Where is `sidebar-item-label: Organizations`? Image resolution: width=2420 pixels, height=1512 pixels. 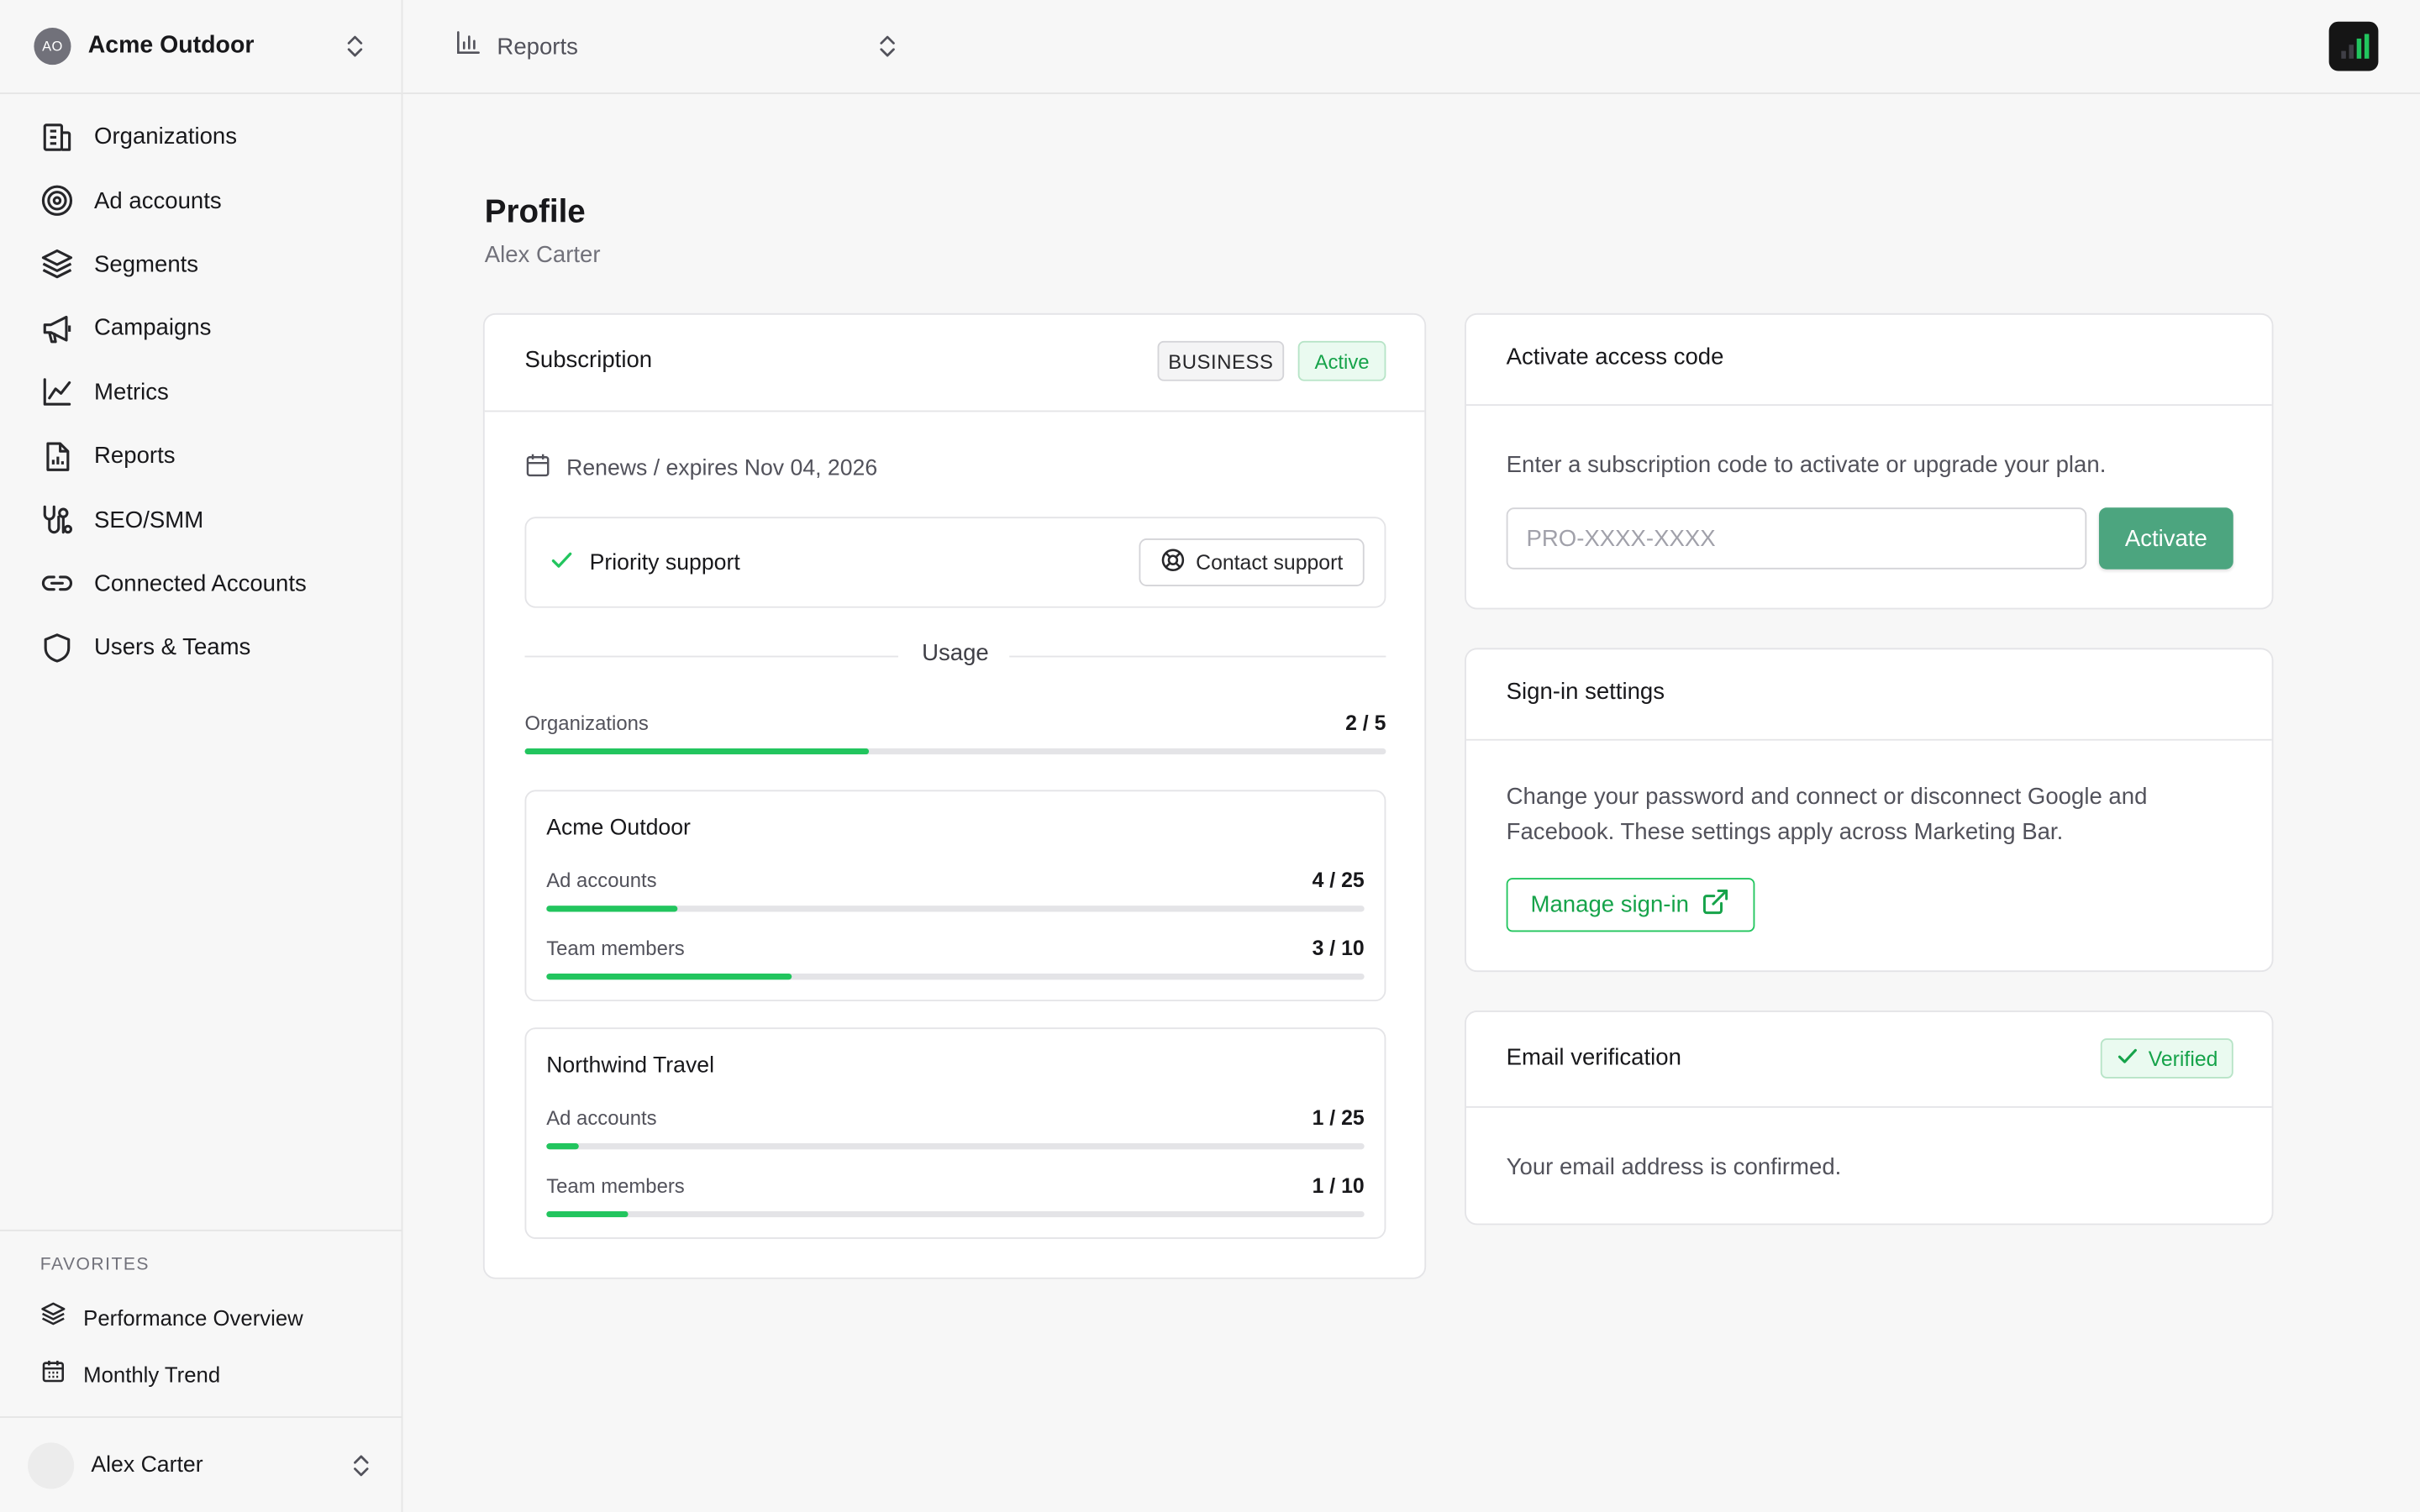
sidebar-item-label: Organizations is located at coordinates (166, 136).